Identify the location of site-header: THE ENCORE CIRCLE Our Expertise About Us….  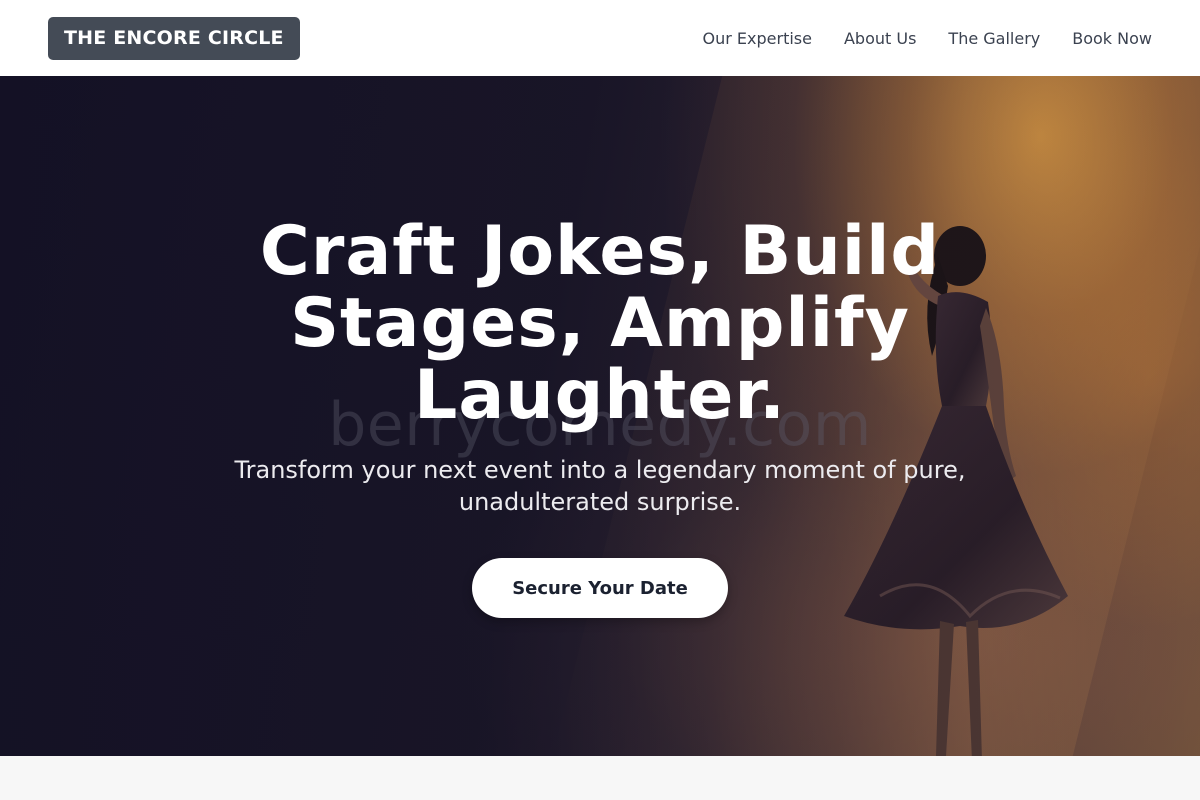
(600, 38).